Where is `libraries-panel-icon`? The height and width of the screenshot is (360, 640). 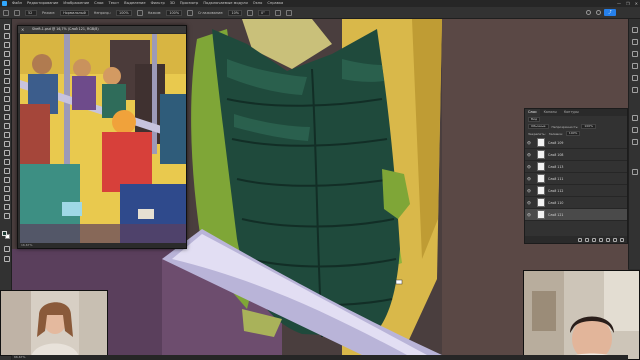 libraries-panel-icon is located at coordinates (635, 172).